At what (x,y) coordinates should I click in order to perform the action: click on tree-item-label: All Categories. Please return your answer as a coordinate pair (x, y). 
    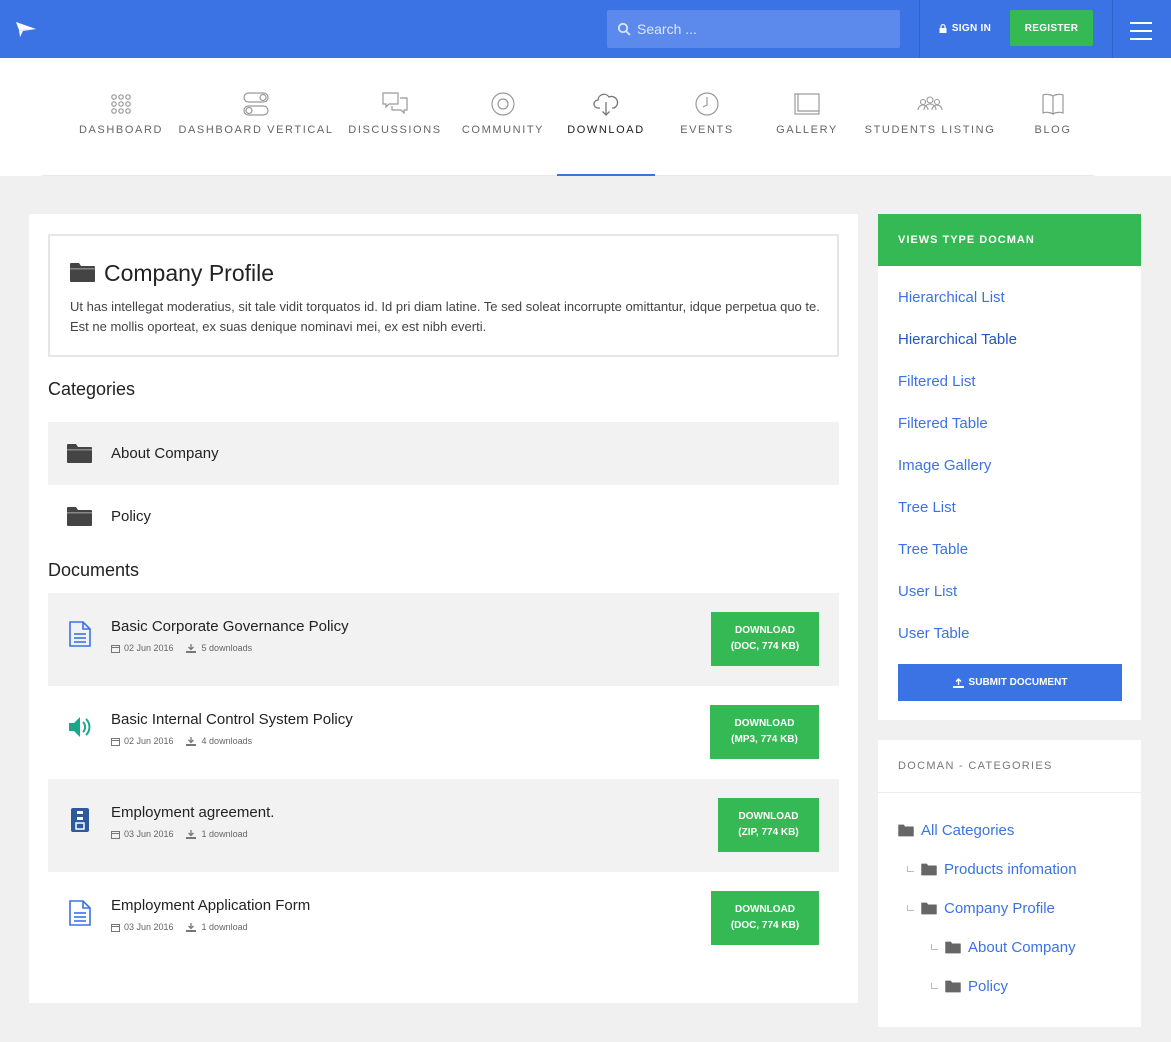
    Looking at the image, I should click on (967, 830).